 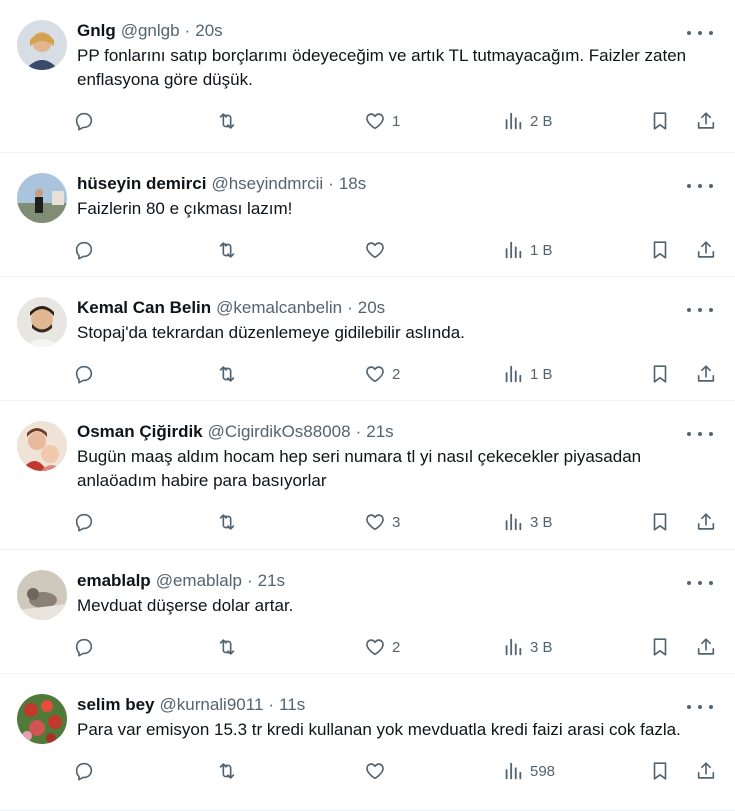 What do you see at coordinates (527, 121) in the screenshot?
I see `views-button: 2 B` at bounding box center [527, 121].